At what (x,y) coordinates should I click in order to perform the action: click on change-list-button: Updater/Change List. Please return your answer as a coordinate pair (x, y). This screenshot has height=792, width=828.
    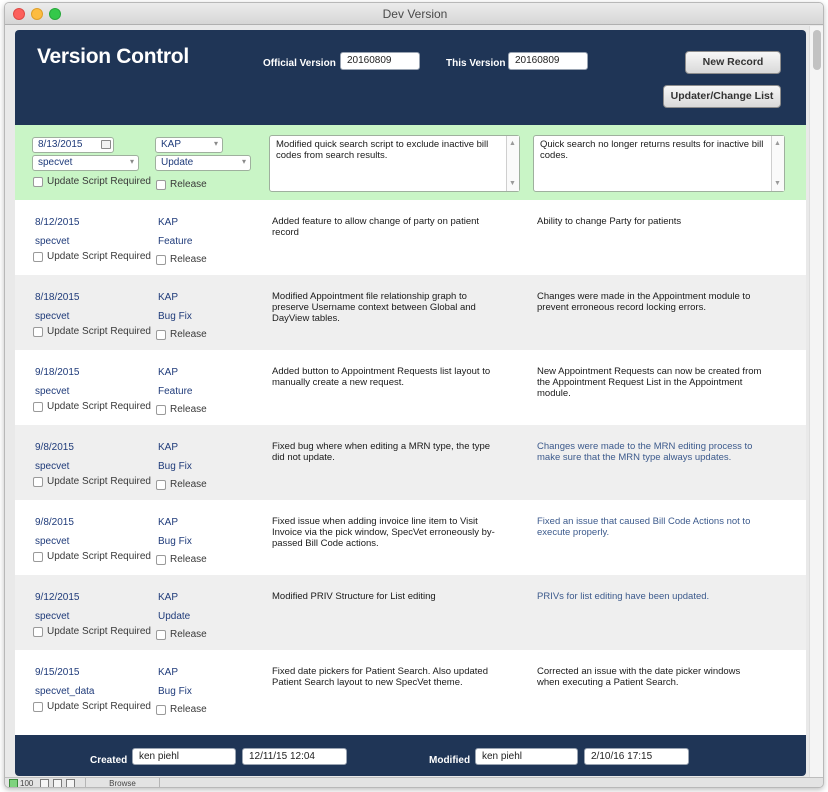
    Looking at the image, I should click on (722, 96).